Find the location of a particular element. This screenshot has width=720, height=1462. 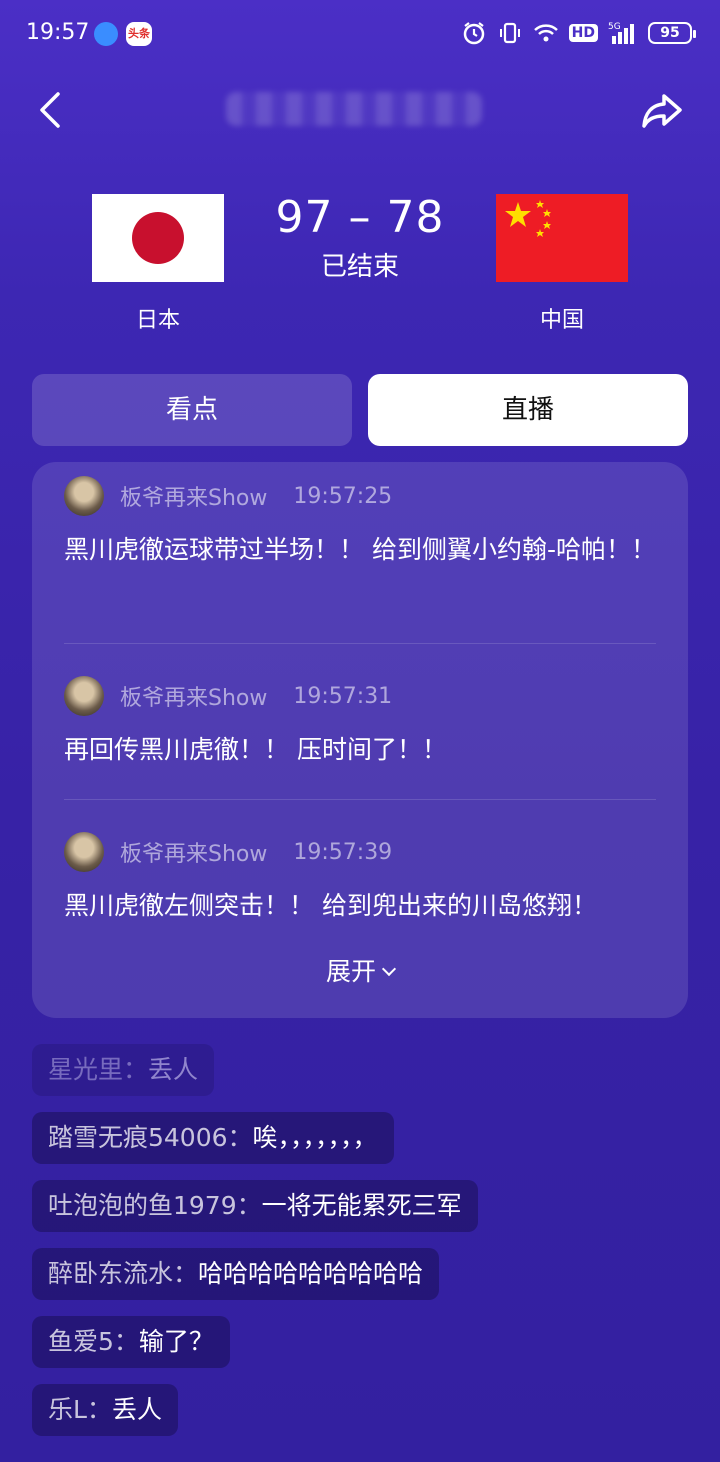

entry-text: 黑川虎徹左侧突击！！ 给到兜出来的川岛悠翔！ is located at coordinates (330, 905).